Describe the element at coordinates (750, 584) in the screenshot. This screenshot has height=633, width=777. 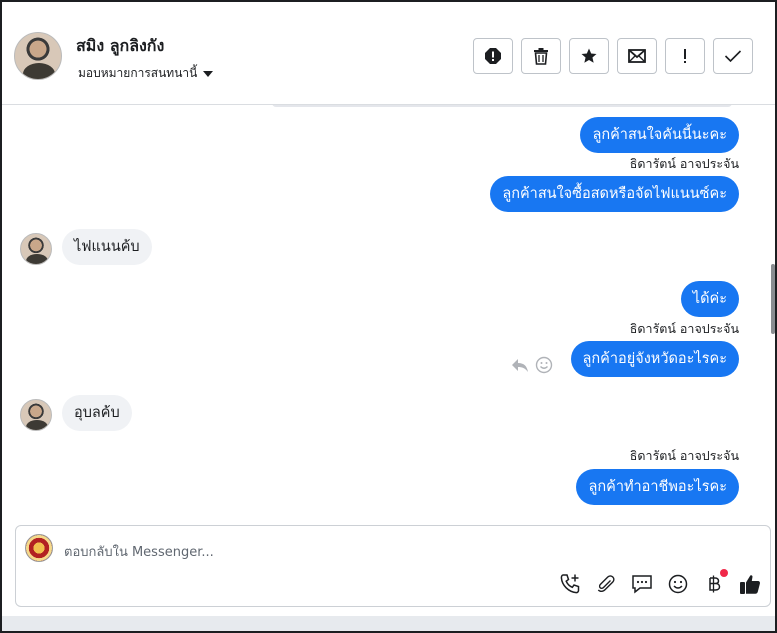
I see `thumbs-up-icon` at that location.